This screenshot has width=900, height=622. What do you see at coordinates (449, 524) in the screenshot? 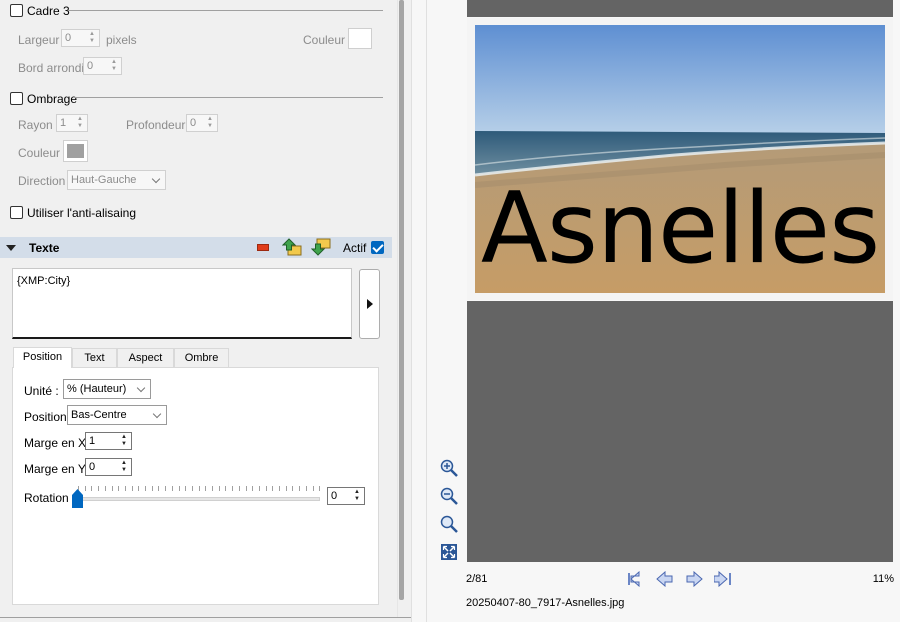
I see `zoom-fit-icon` at bounding box center [449, 524].